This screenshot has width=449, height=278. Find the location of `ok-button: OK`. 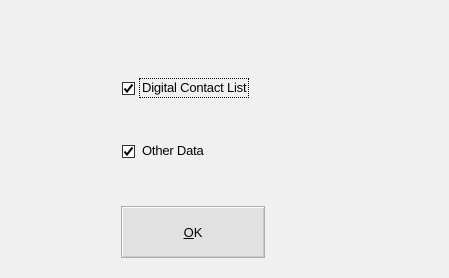

ok-button: OK is located at coordinates (193, 232).